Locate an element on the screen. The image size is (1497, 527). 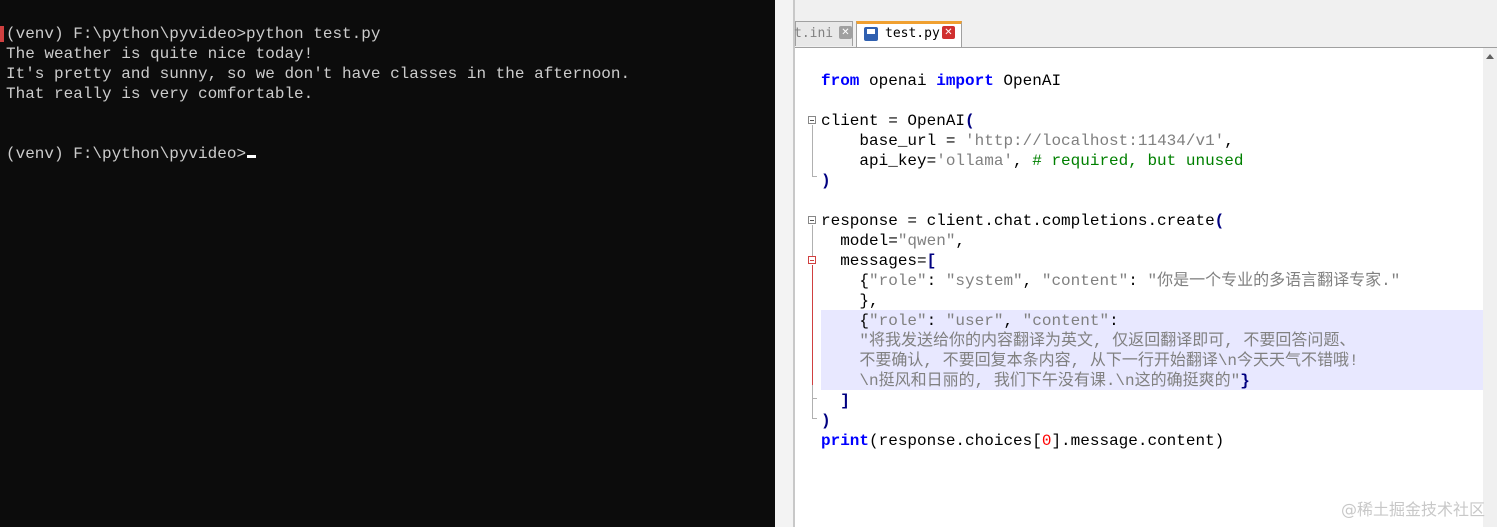
code-line: model="qwen", is located at coordinates (893, 241).